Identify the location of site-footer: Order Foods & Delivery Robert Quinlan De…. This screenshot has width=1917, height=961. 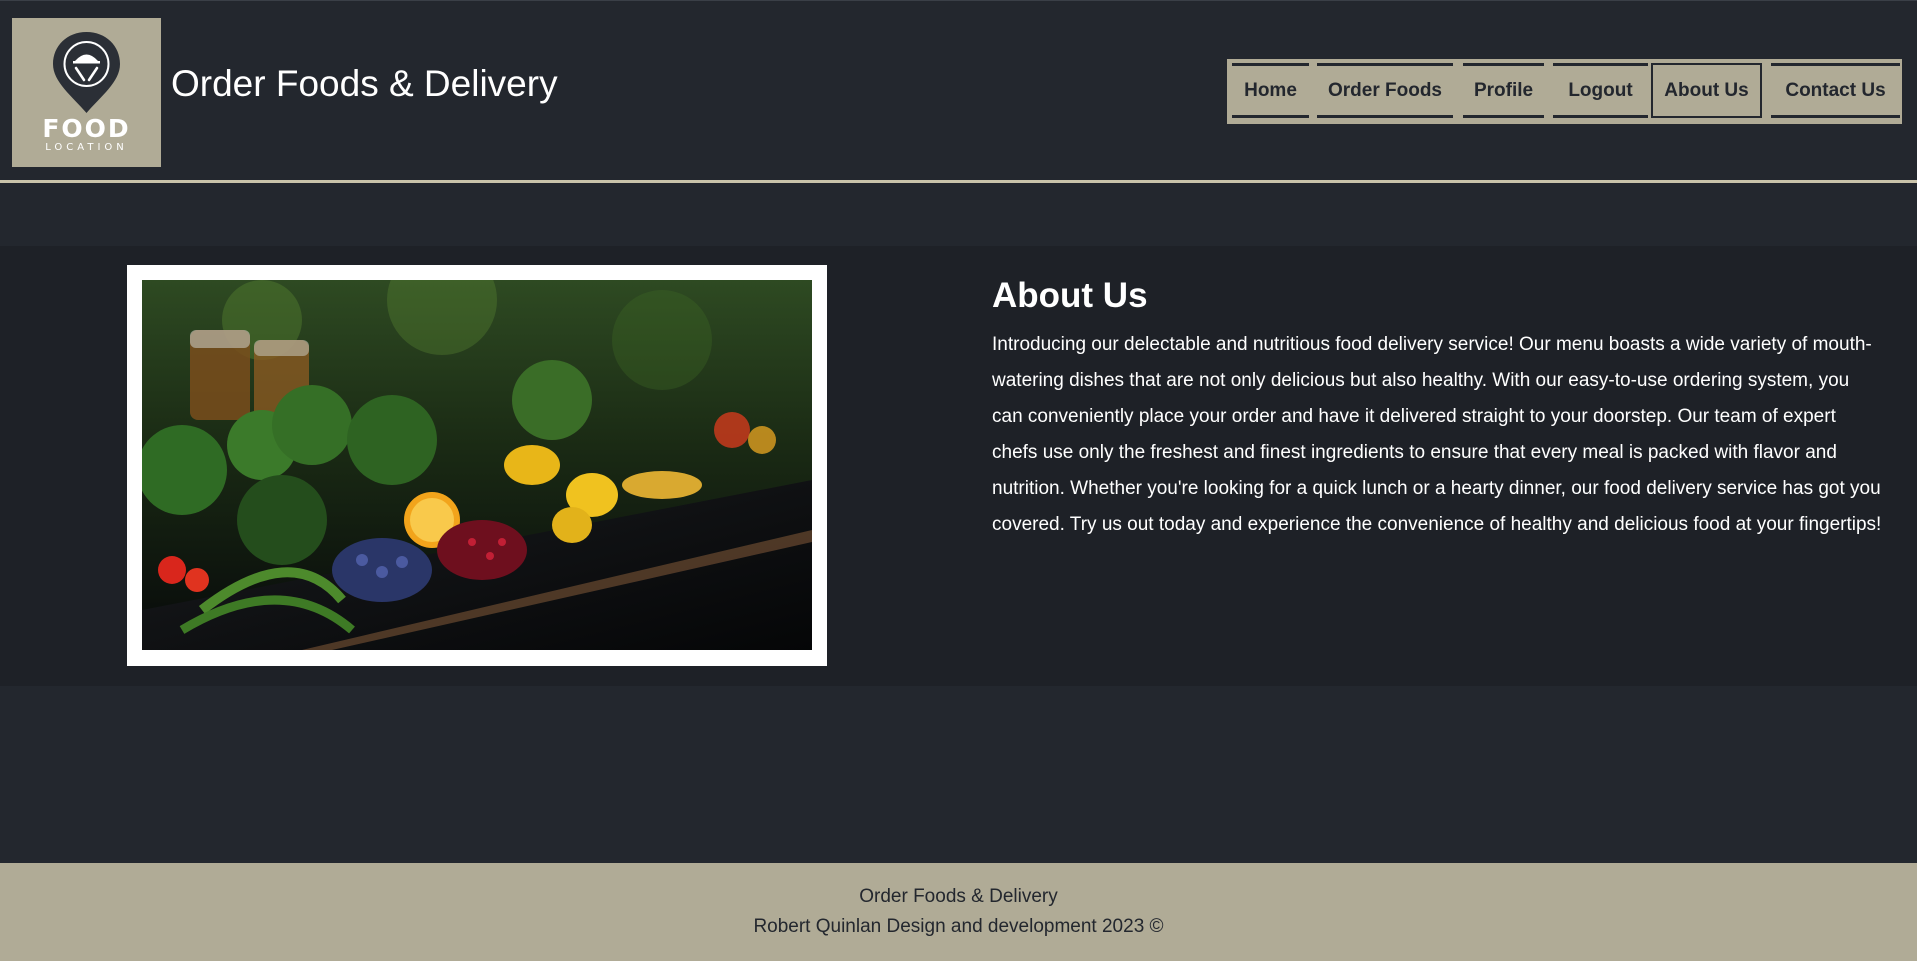
(958, 912).